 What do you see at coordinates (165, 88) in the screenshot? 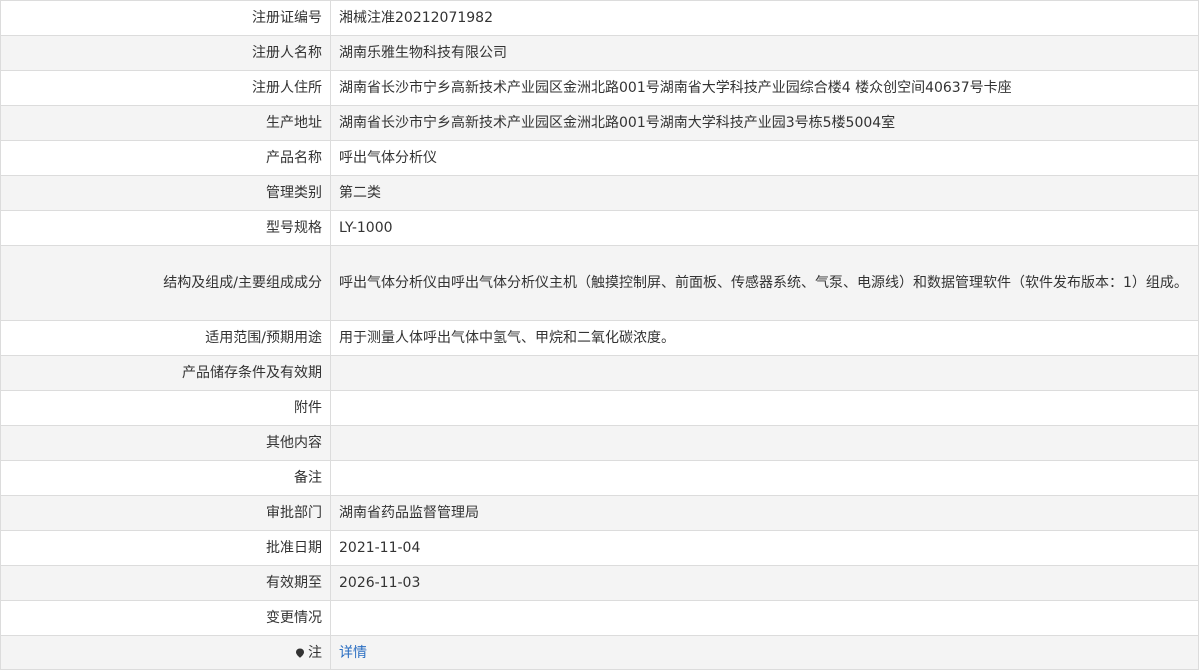
I see `row-label: 注册人住所` at bounding box center [165, 88].